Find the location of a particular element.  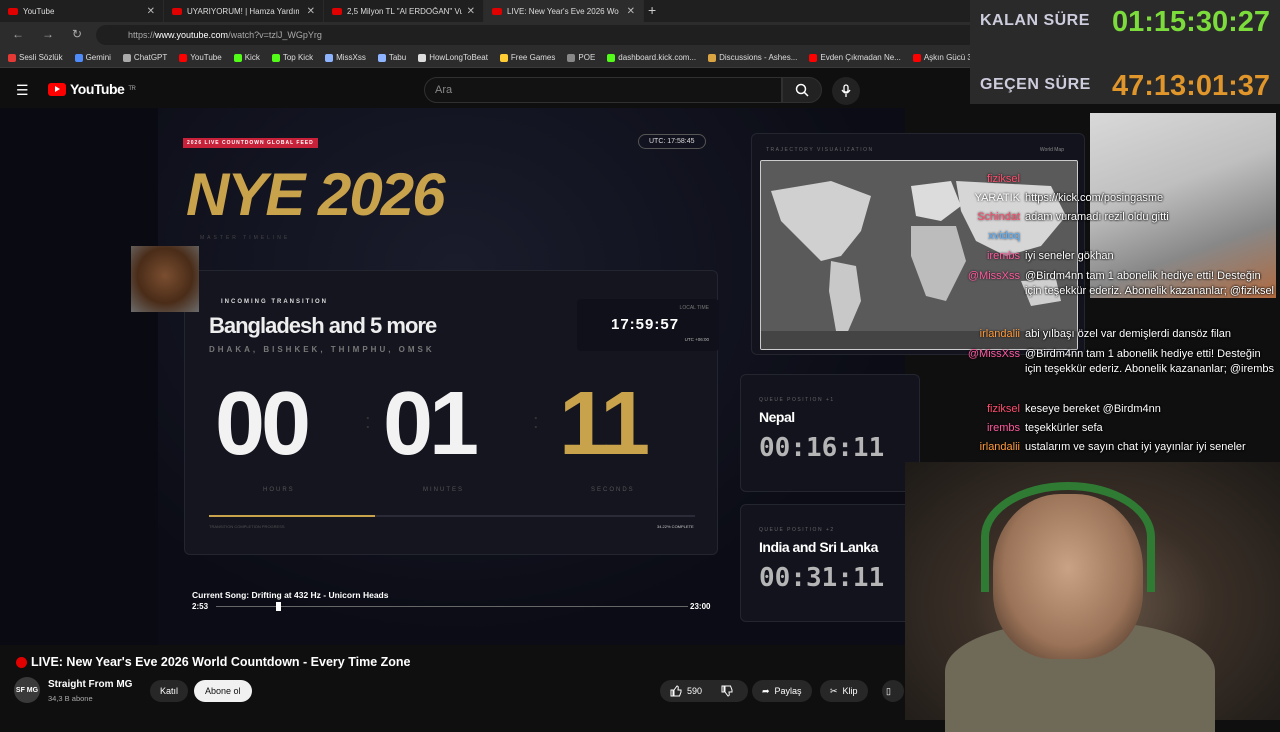

bookmark-item: MissXss is located at coordinates (345, 57).